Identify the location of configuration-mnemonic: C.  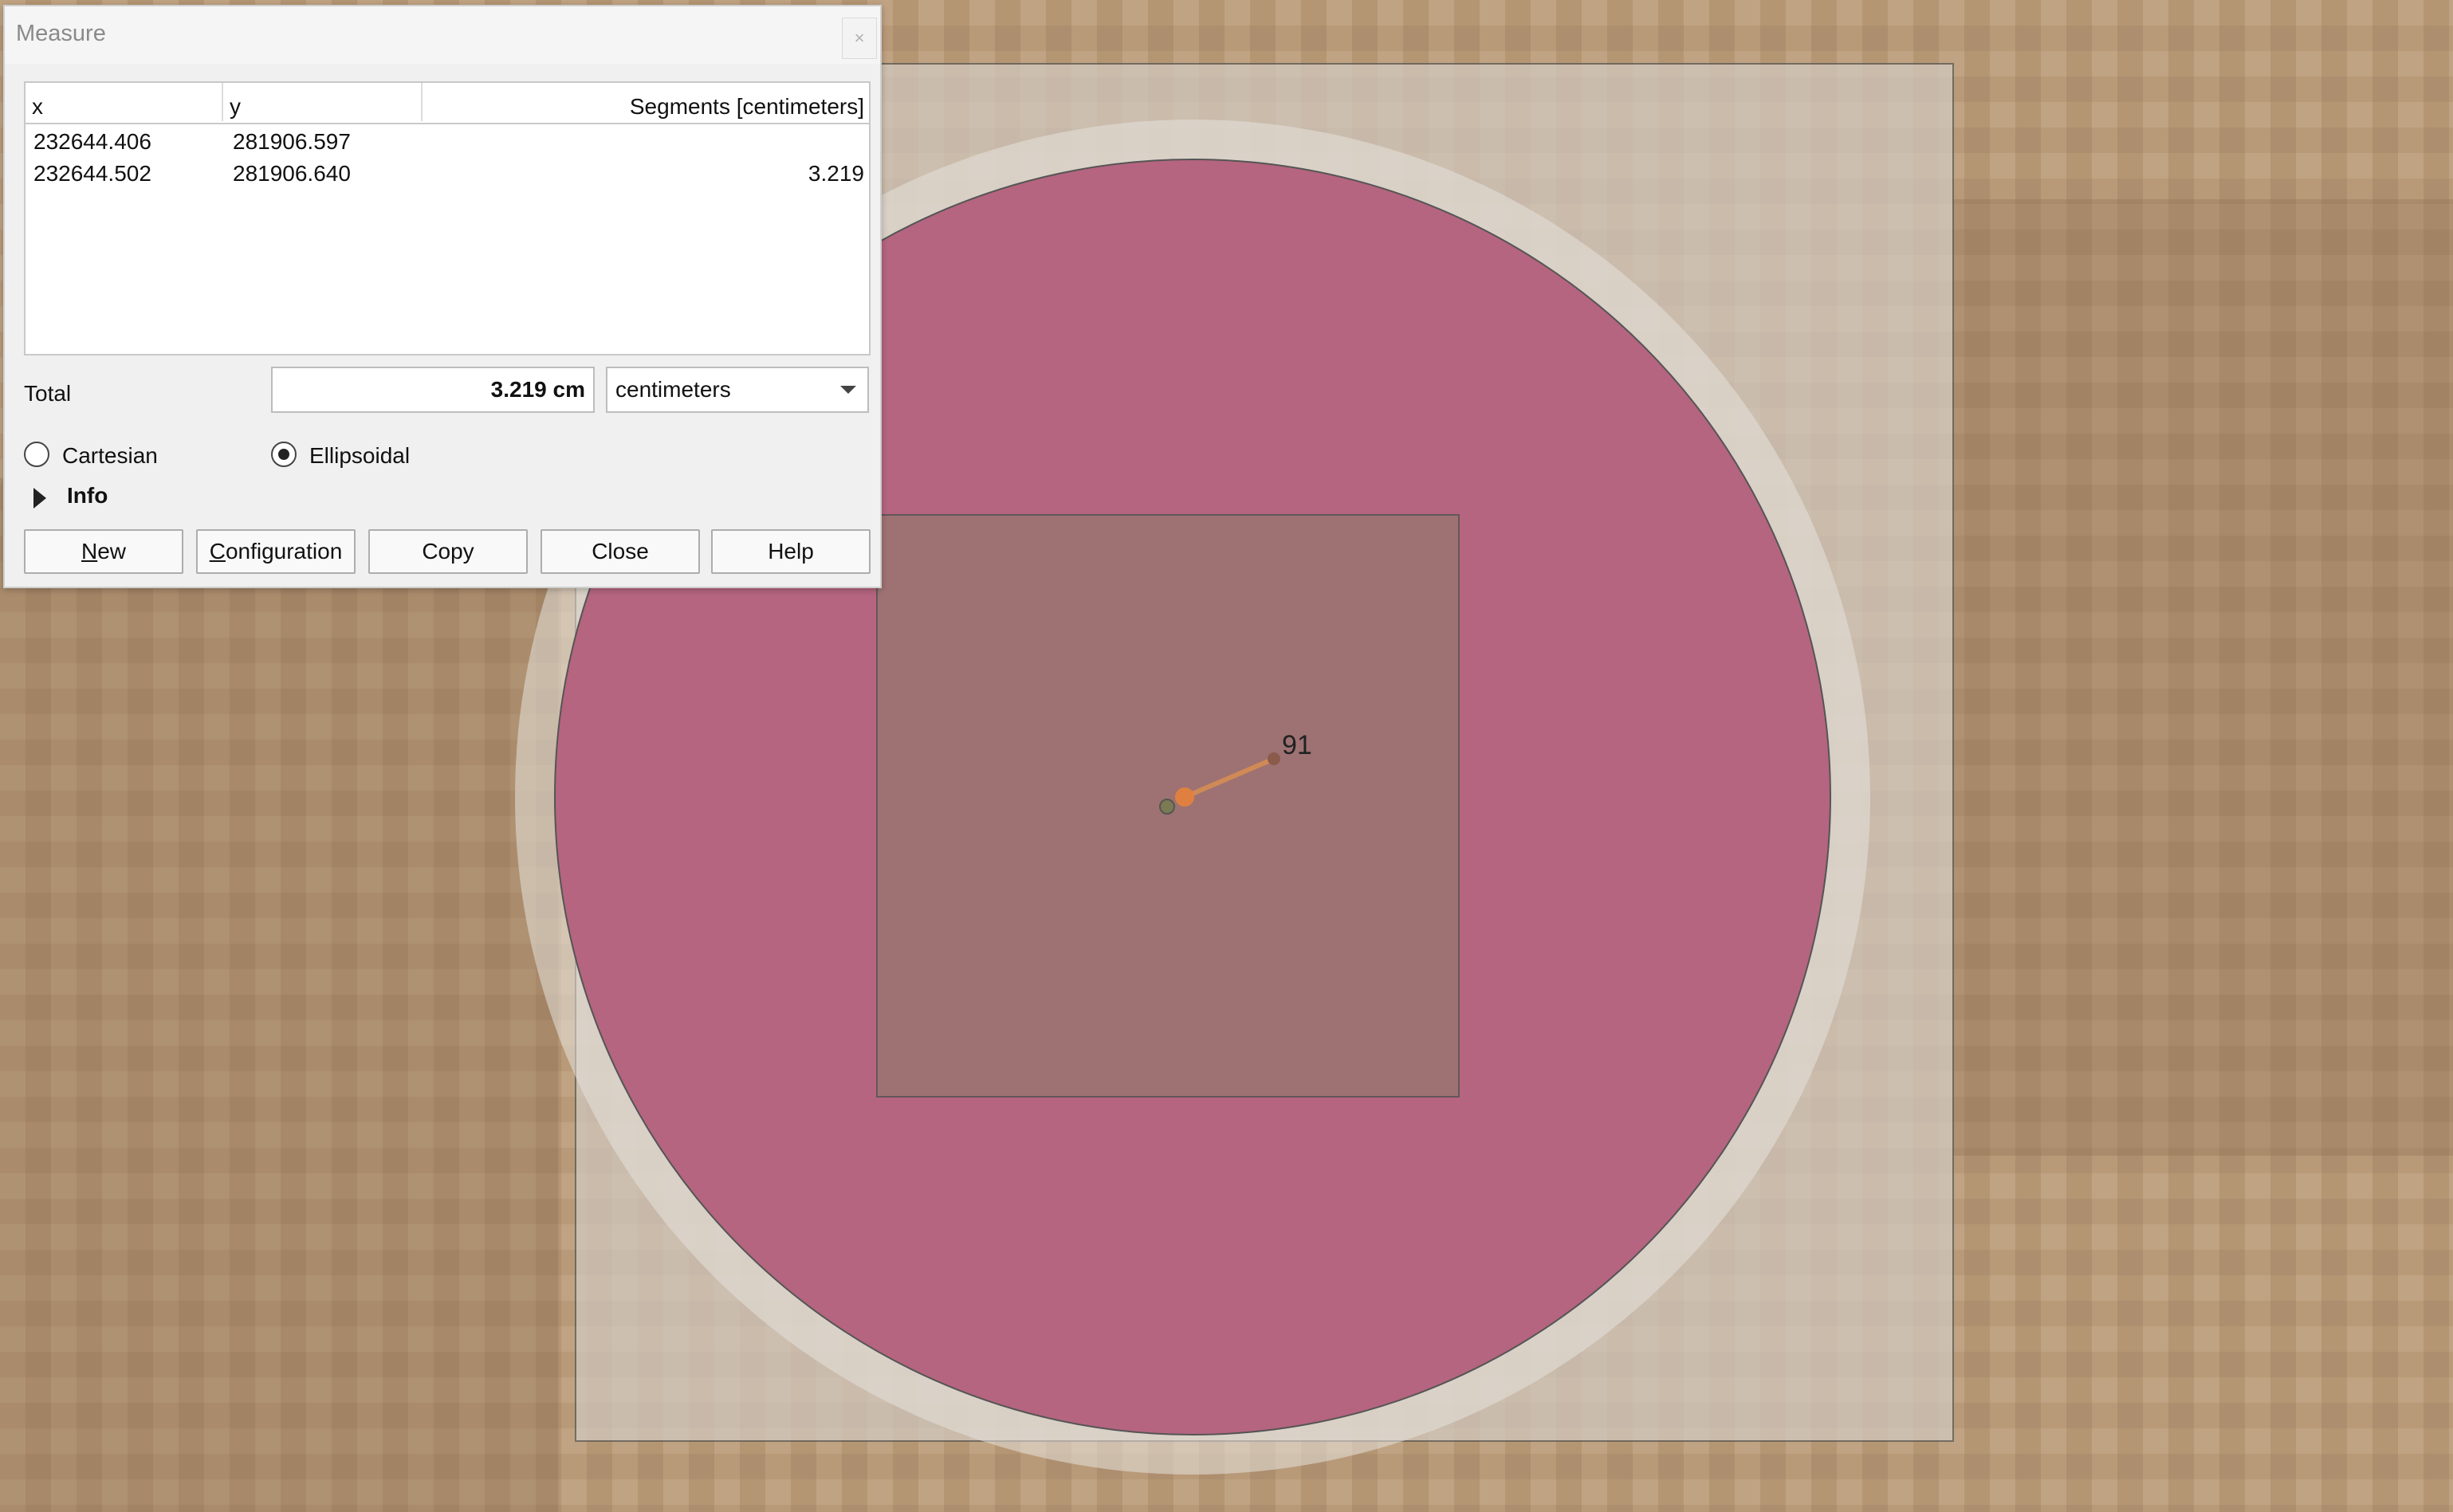
(217, 551).